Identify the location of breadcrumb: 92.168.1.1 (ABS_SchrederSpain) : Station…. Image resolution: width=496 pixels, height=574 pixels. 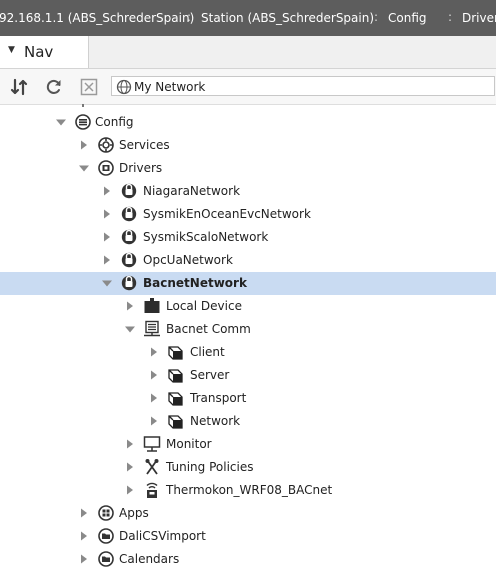
(248, 18).